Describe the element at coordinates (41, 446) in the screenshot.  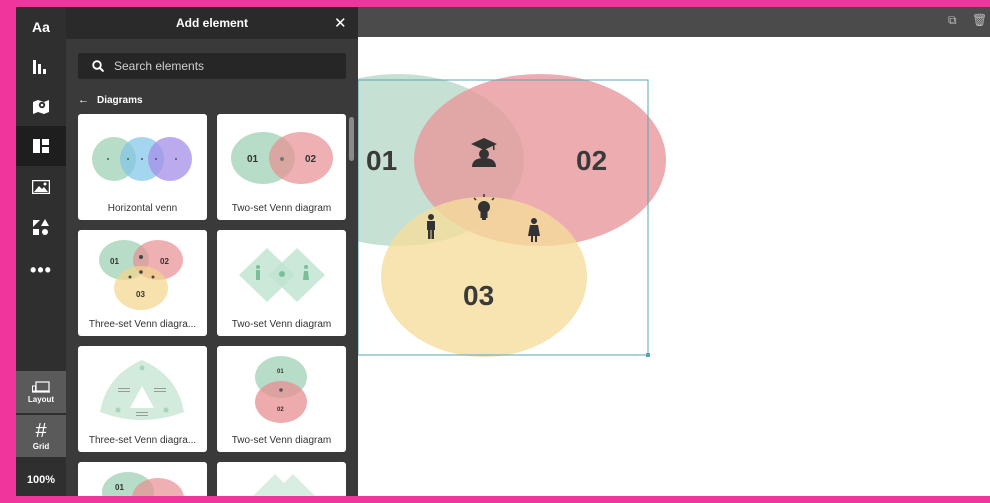
I see `grid-label: Grid` at that location.